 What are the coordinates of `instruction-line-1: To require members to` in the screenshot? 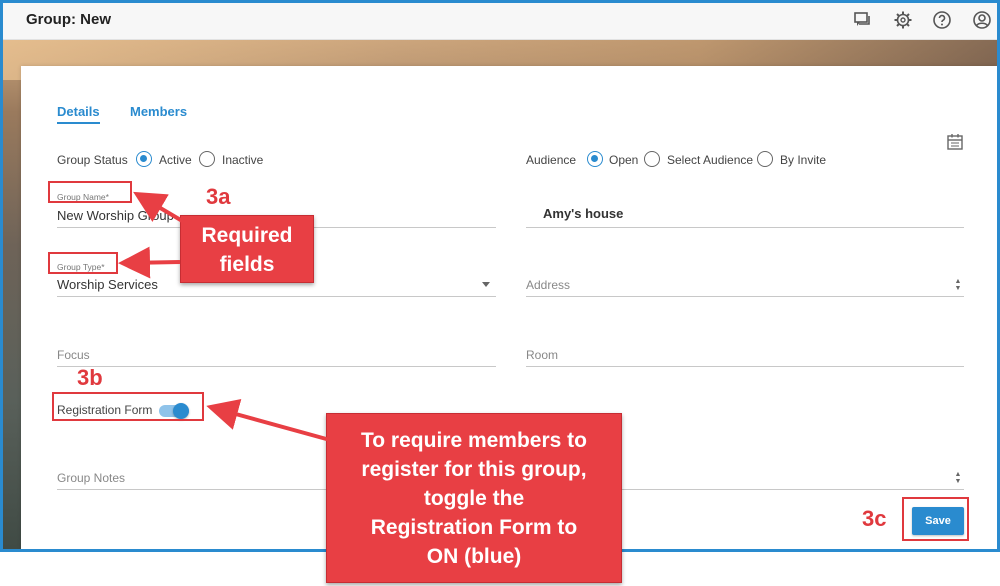 It's located at (474, 440).